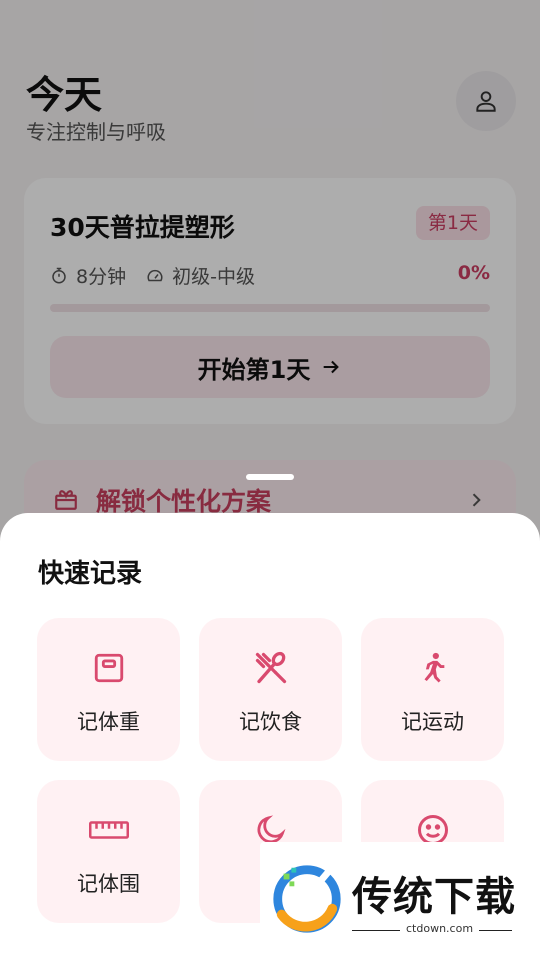 Image resolution: width=540 pixels, height=960 pixels. Describe the element at coordinates (90, 574) in the screenshot. I see `sheet-title: 快速记录` at that location.